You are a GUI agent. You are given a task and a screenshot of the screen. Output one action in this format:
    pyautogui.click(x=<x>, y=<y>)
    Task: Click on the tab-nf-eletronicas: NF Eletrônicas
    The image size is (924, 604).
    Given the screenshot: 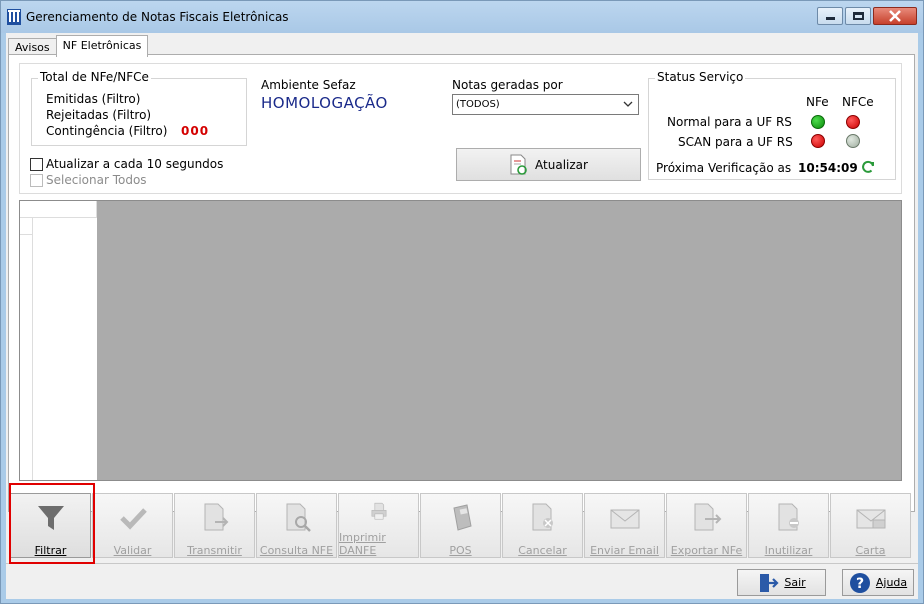 What is the action you would take?
    pyautogui.click(x=102, y=46)
    